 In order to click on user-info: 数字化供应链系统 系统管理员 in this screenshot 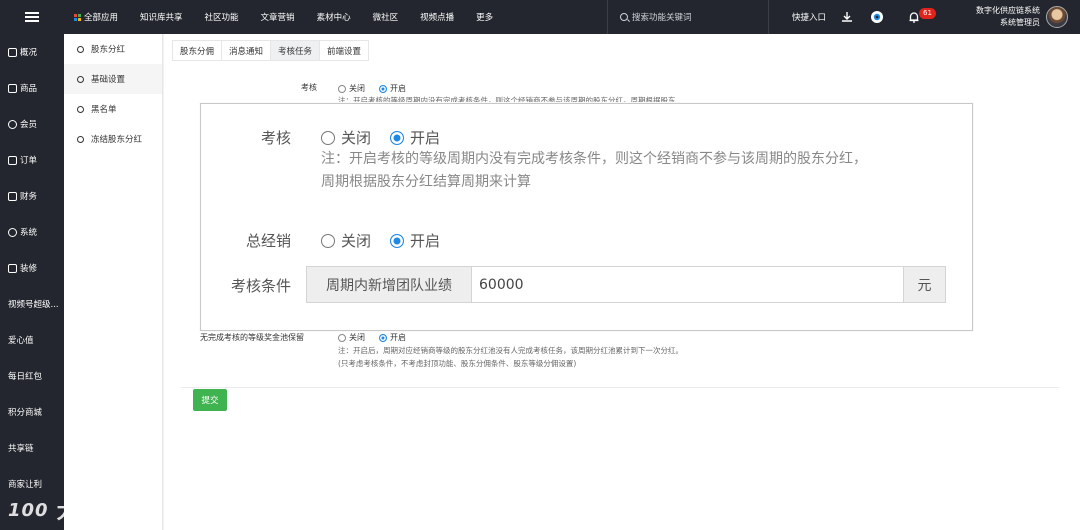, I will do `click(1008, 17)`.